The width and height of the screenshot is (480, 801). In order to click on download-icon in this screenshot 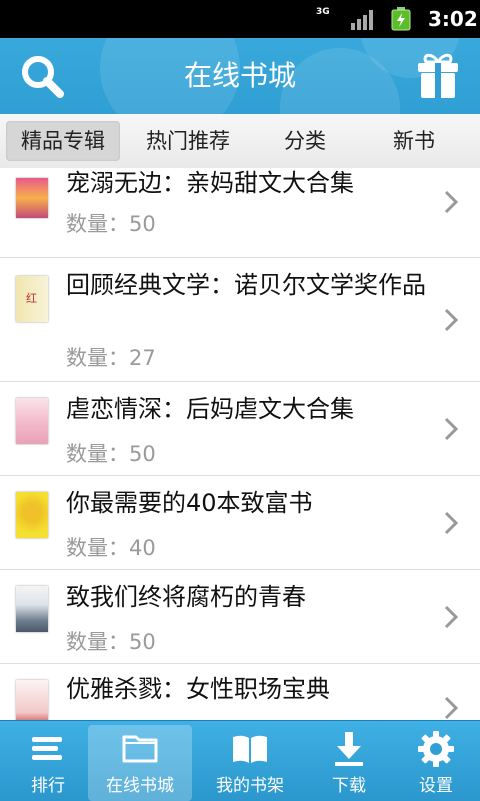, I will do `click(349, 749)`.